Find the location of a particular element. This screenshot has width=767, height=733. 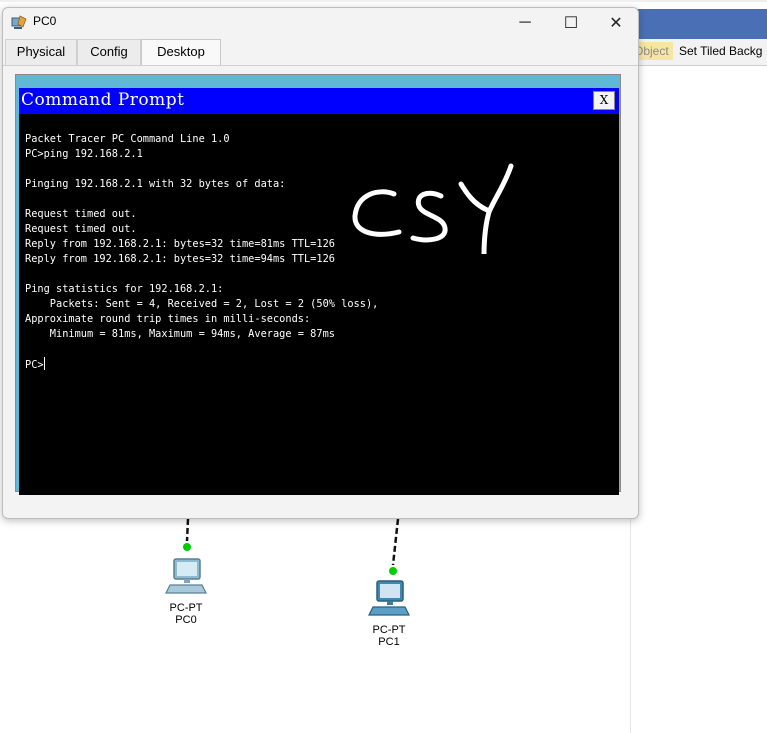

terminal-line: PC>ping 192.168.2.1 is located at coordinates (84, 154).